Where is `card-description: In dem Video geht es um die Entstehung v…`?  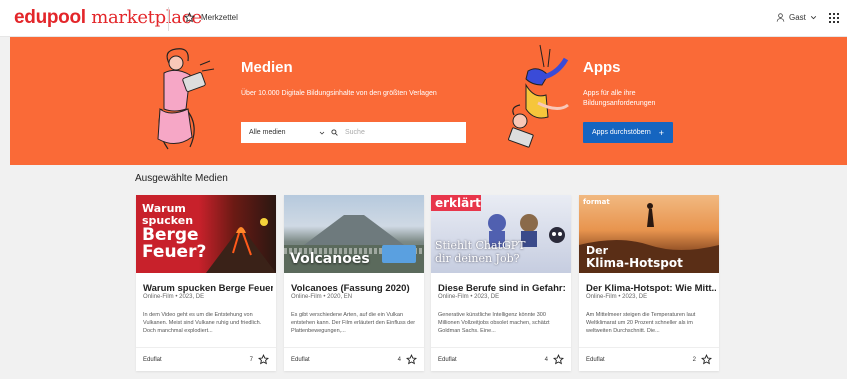 card-description: In dem Video geht es um die Entstehung v… is located at coordinates (202, 323).